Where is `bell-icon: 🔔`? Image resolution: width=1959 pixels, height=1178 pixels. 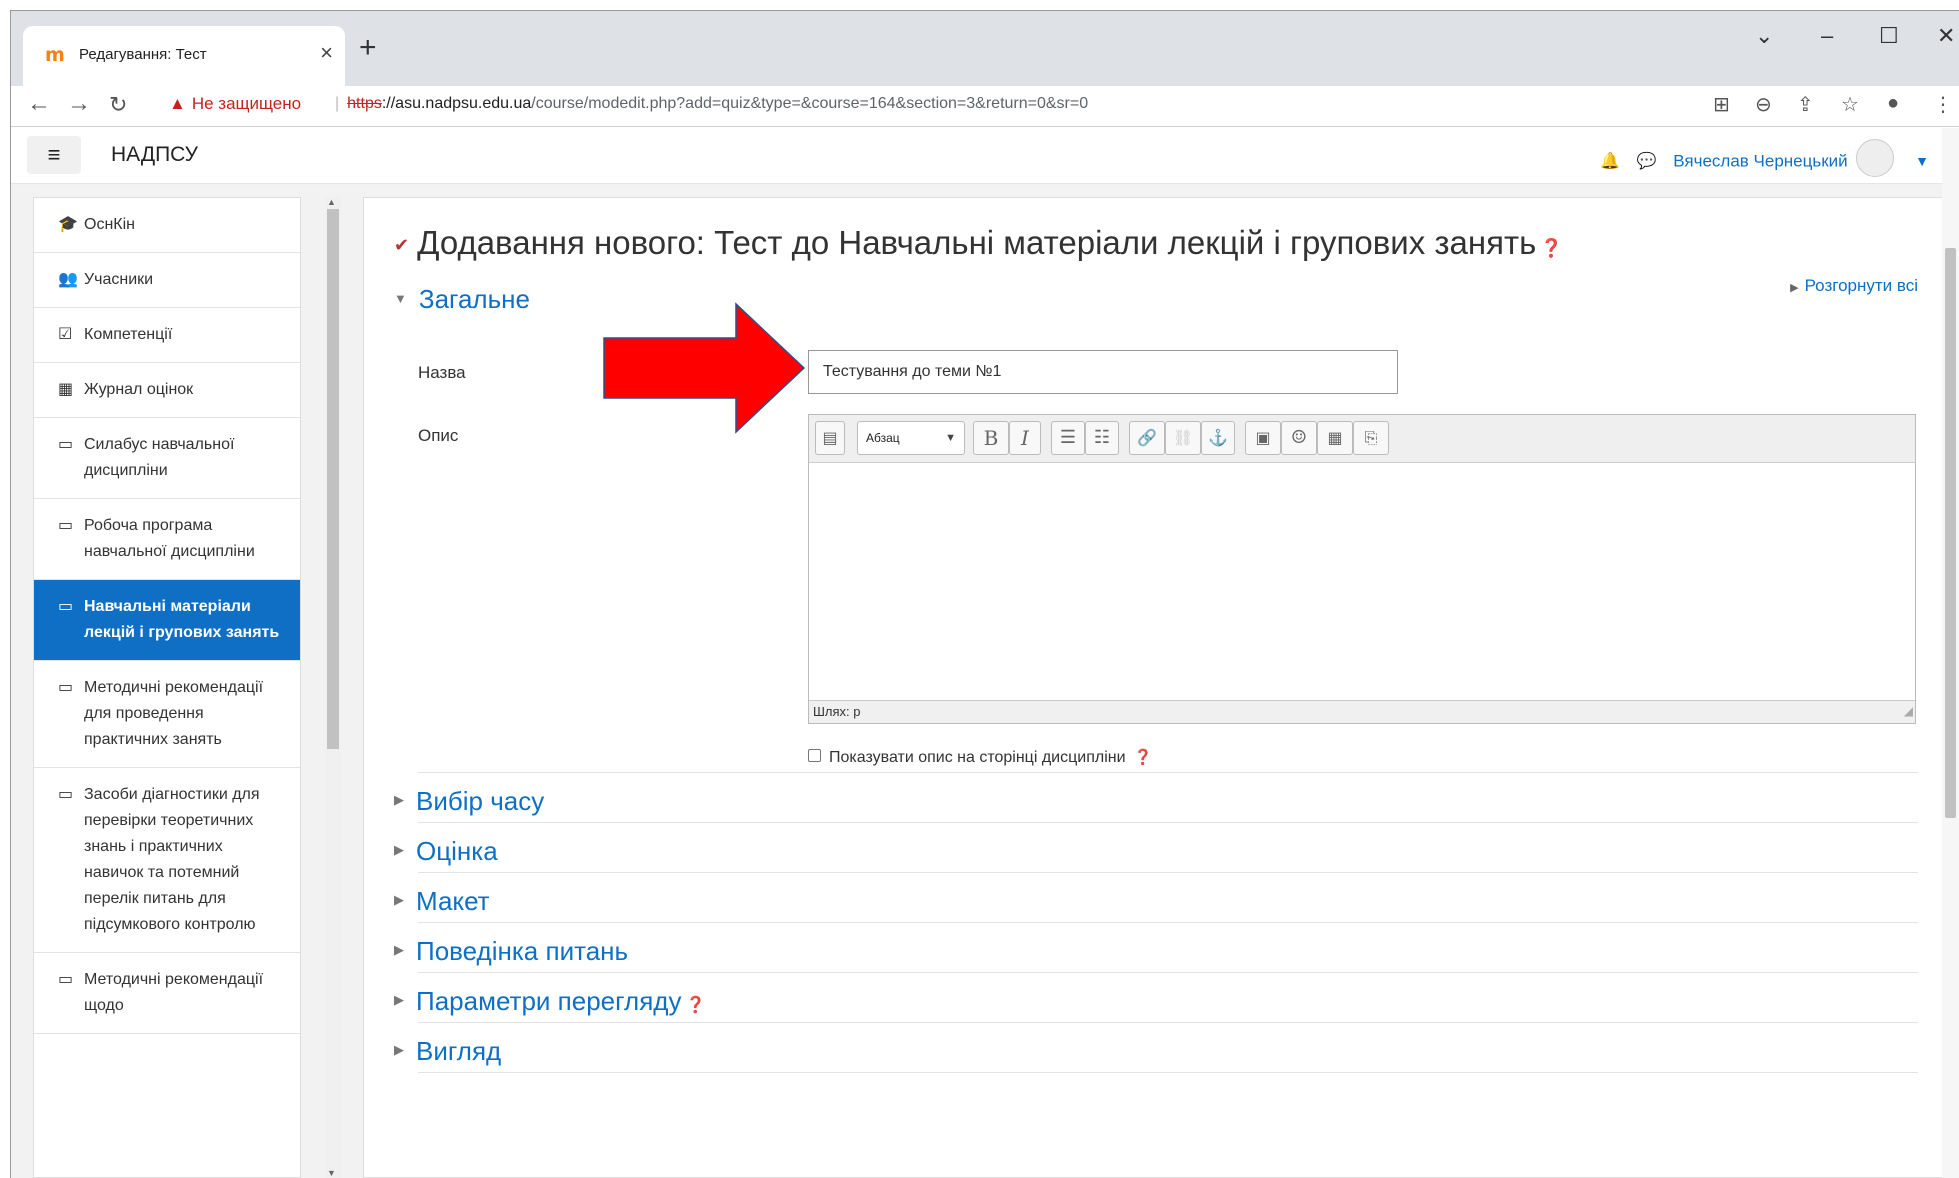
bell-icon: 🔔 is located at coordinates (1610, 161).